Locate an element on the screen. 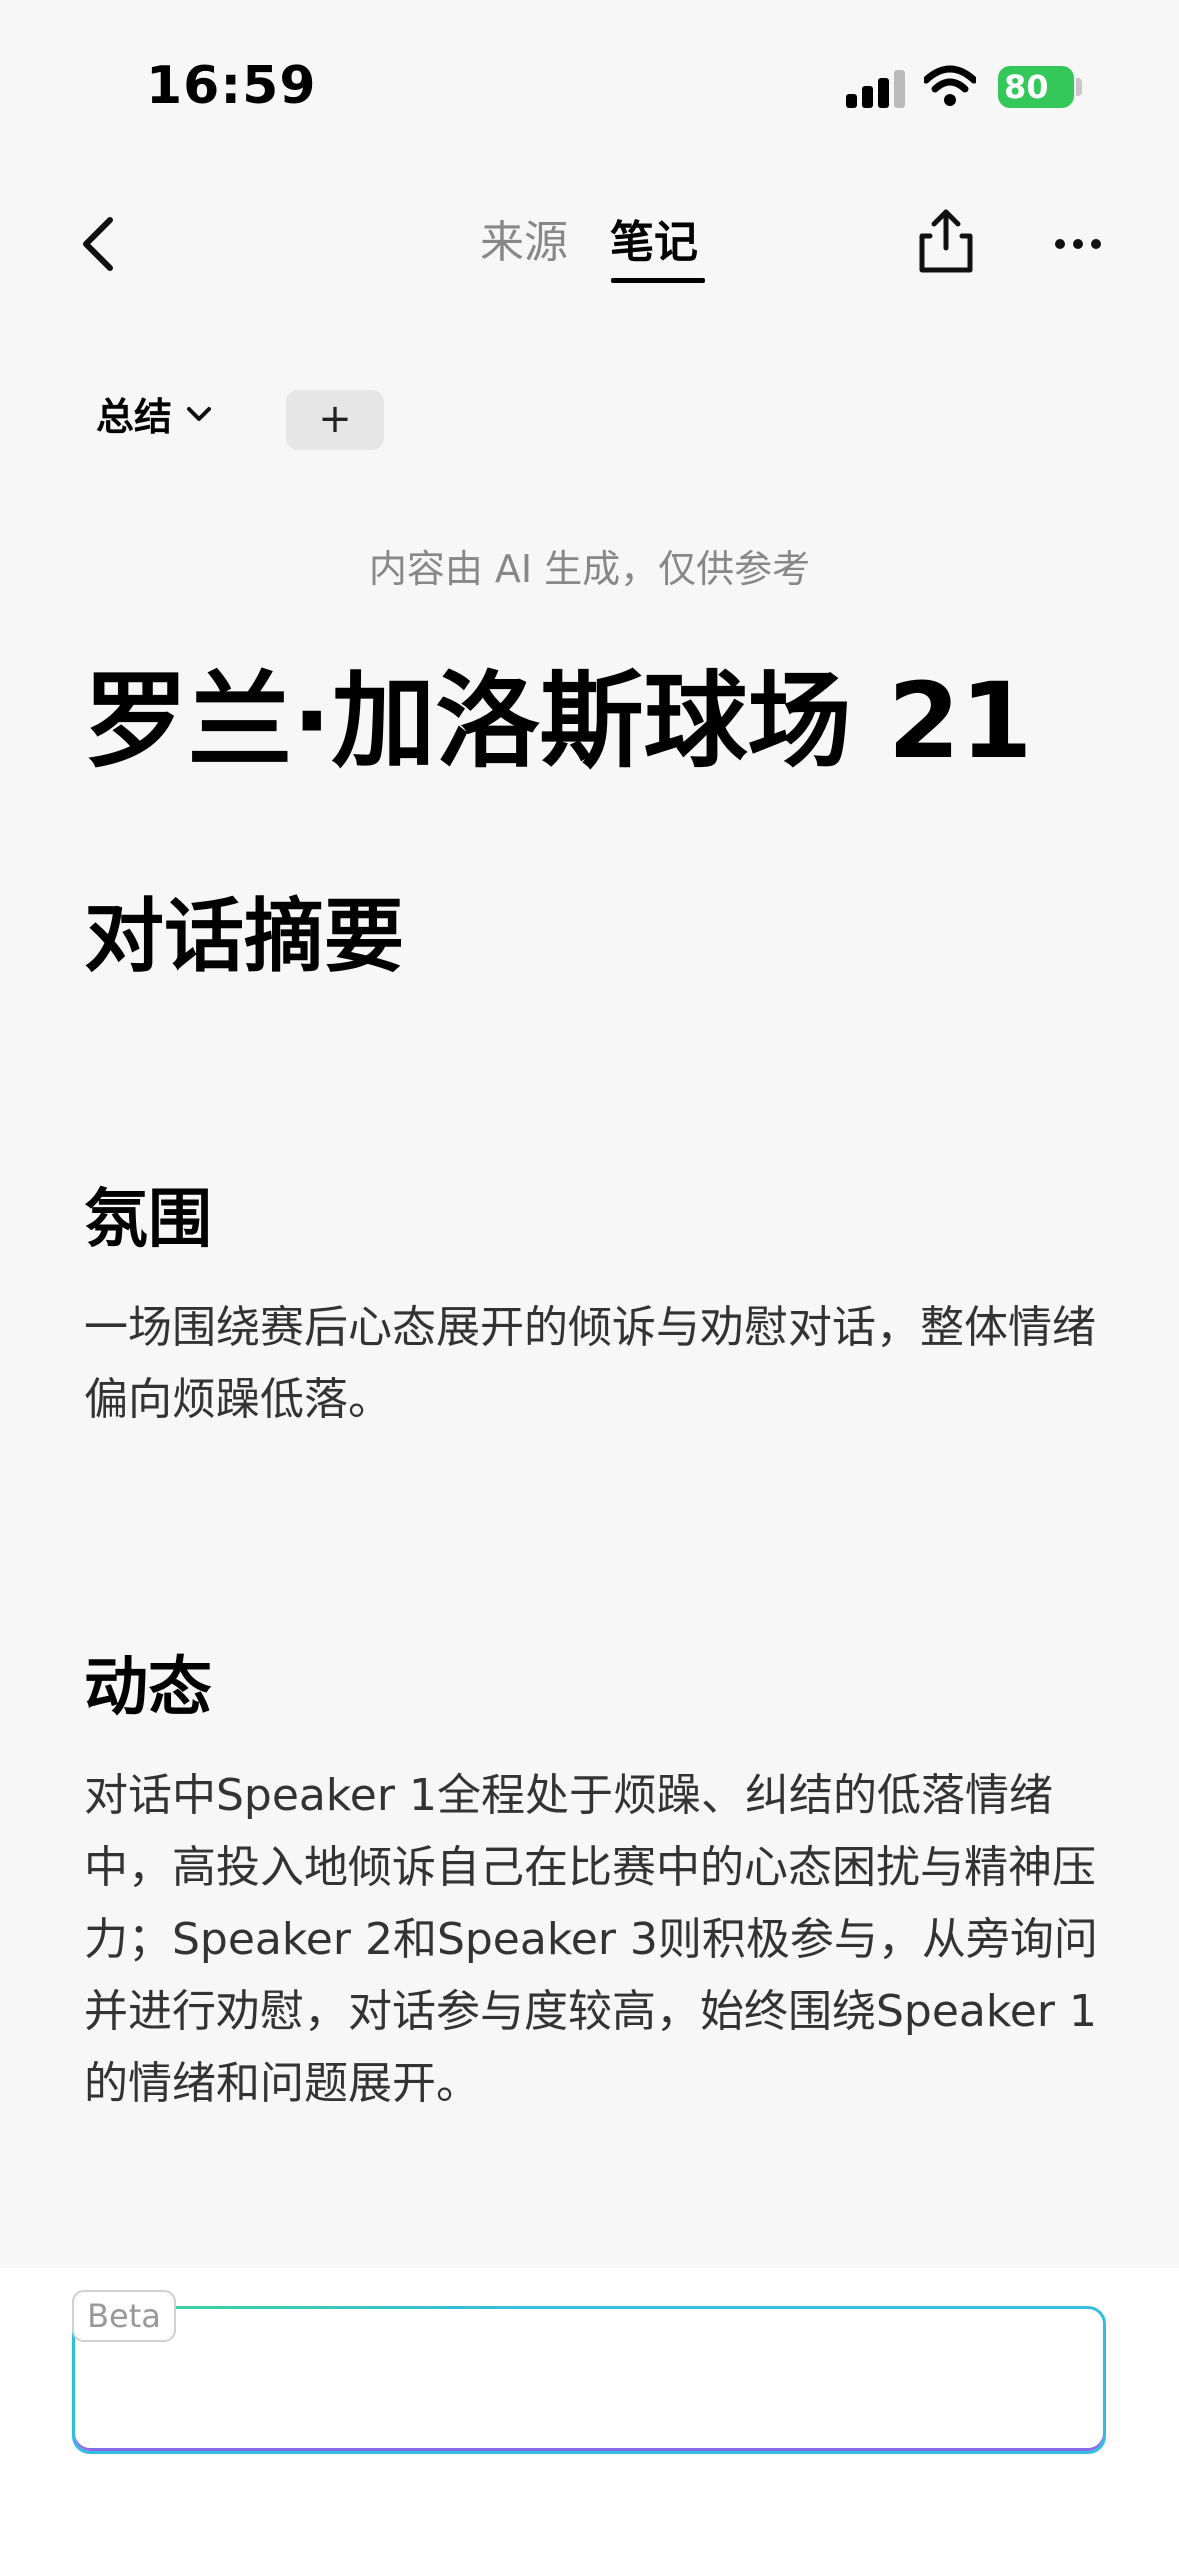 The width and height of the screenshot is (1179, 2556). wifi-icon is located at coordinates (950, 85).